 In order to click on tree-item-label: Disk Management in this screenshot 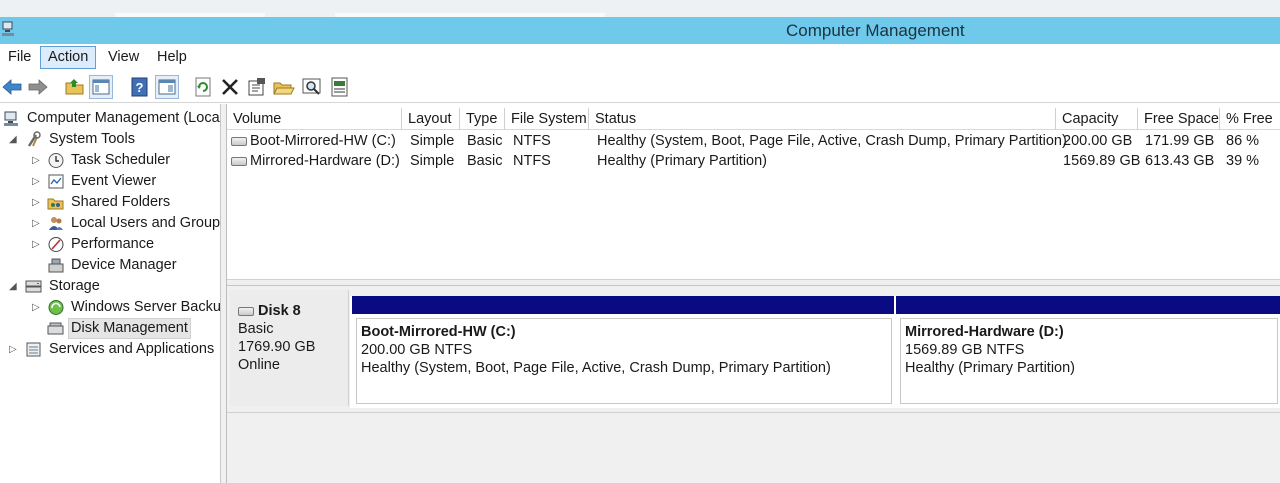, I will do `click(129, 328)`.